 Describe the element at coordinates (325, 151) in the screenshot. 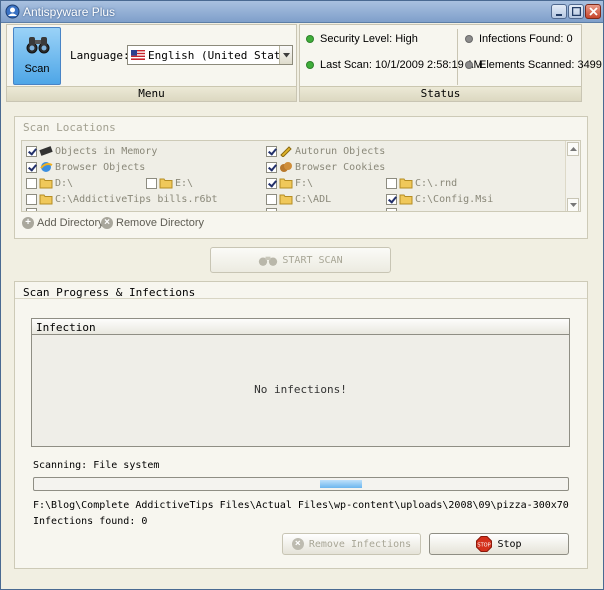

I see `location-autorun-objects: Autorun Objects` at that location.